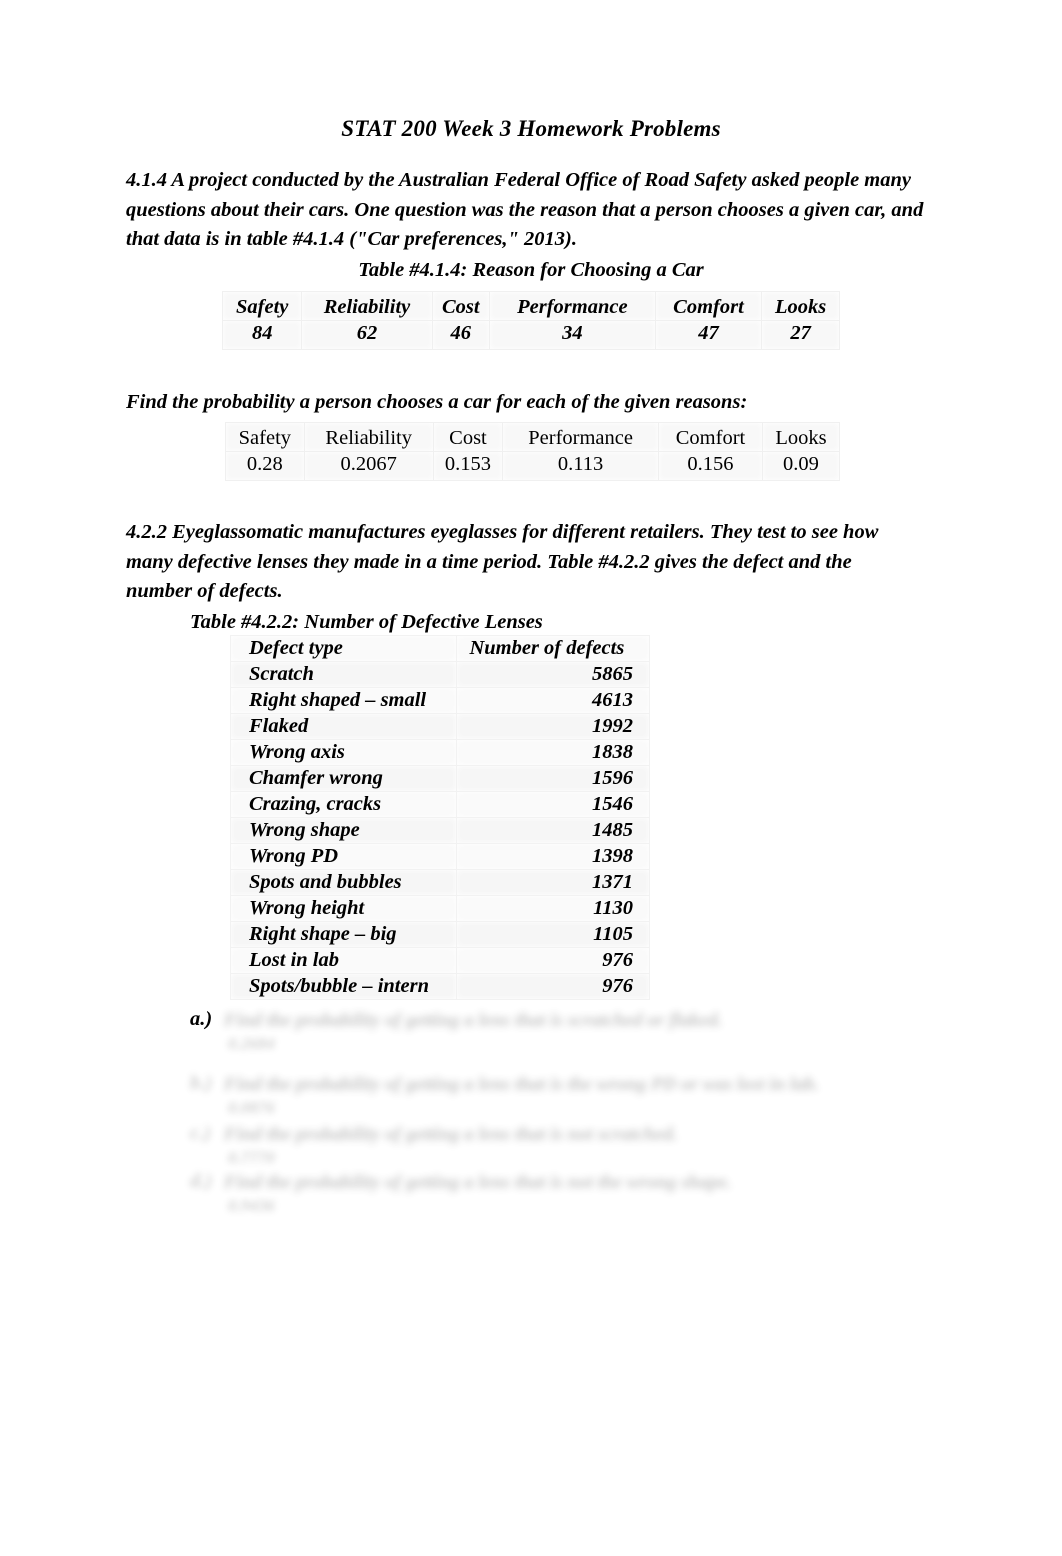  What do you see at coordinates (265, 466) in the screenshot?
I see `table-cell: 0.28` at bounding box center [265, 466].